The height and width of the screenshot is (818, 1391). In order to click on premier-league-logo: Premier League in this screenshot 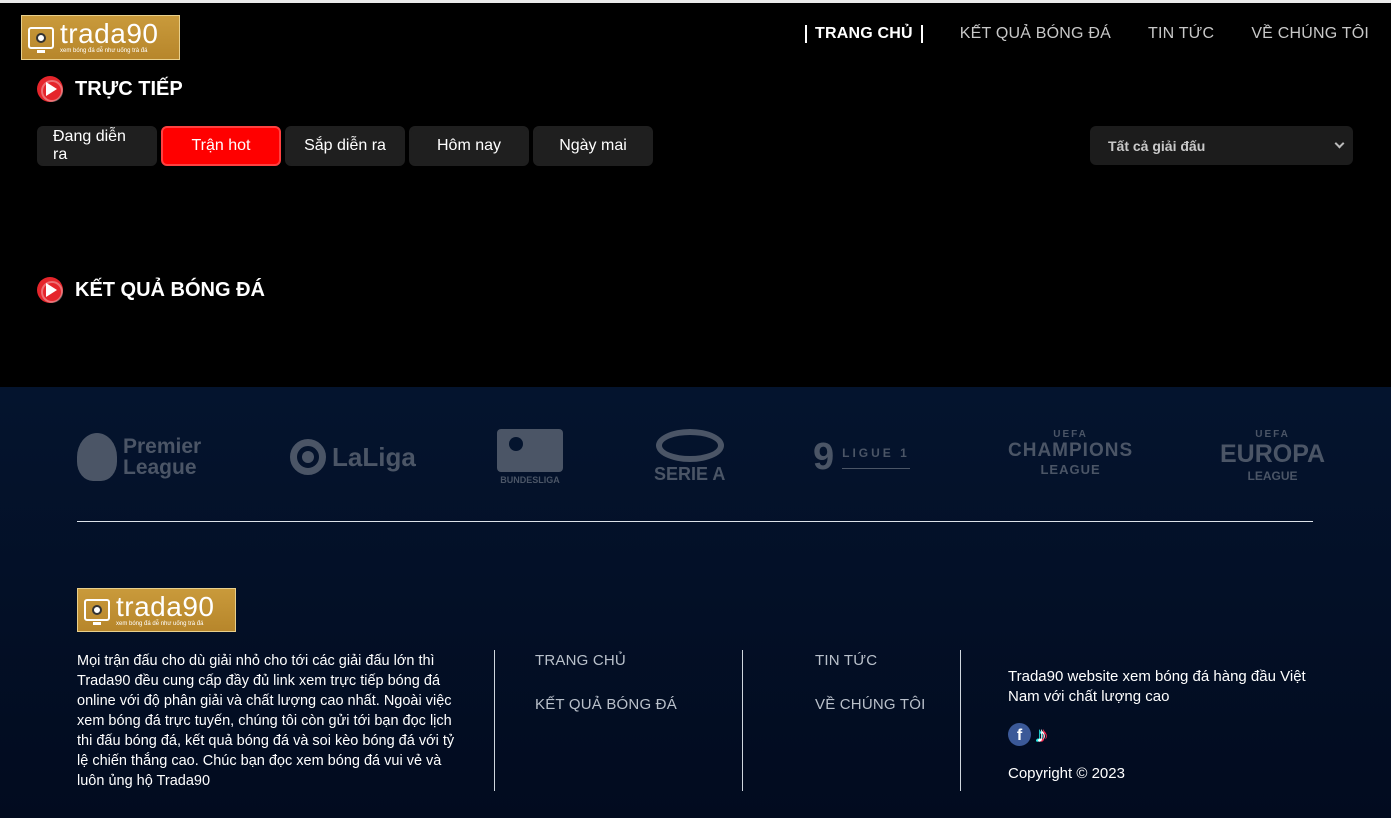, I will do `click(139, 457)`.